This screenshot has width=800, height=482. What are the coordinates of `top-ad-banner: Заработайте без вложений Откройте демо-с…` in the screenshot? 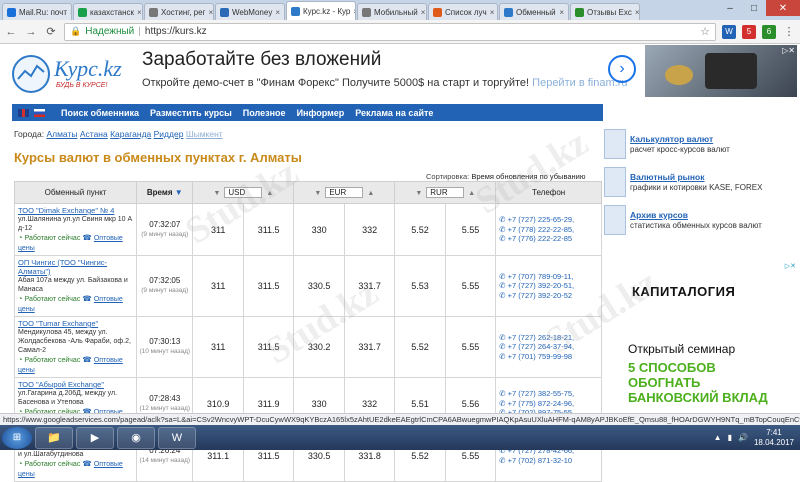 It's located at (391, 70).